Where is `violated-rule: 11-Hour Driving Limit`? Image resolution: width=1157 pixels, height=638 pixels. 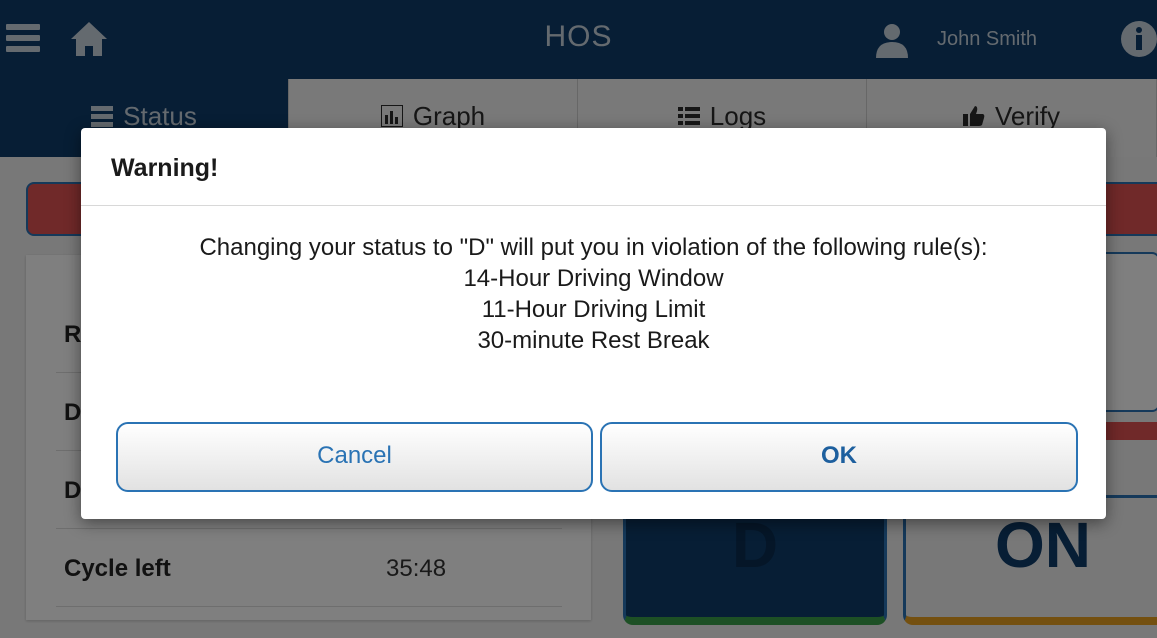 violated-rule: 11-Hour Driving Limit is located at coordinates (593, 309).